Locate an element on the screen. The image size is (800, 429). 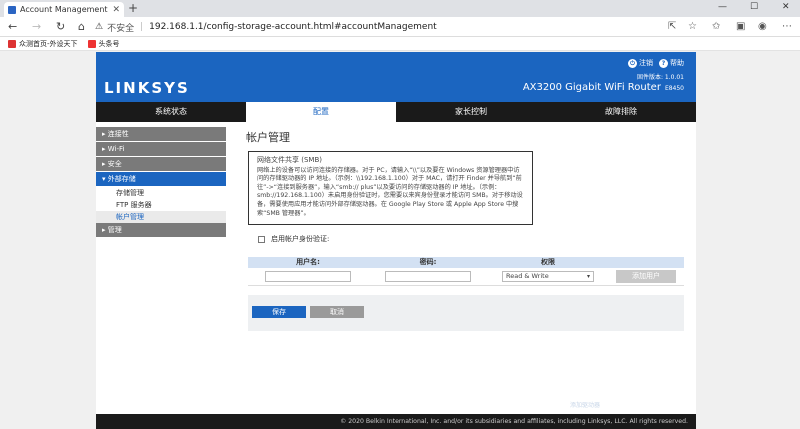
firmware-version: 固件版本: 1.0.01 is located at coordinates (660, 77).